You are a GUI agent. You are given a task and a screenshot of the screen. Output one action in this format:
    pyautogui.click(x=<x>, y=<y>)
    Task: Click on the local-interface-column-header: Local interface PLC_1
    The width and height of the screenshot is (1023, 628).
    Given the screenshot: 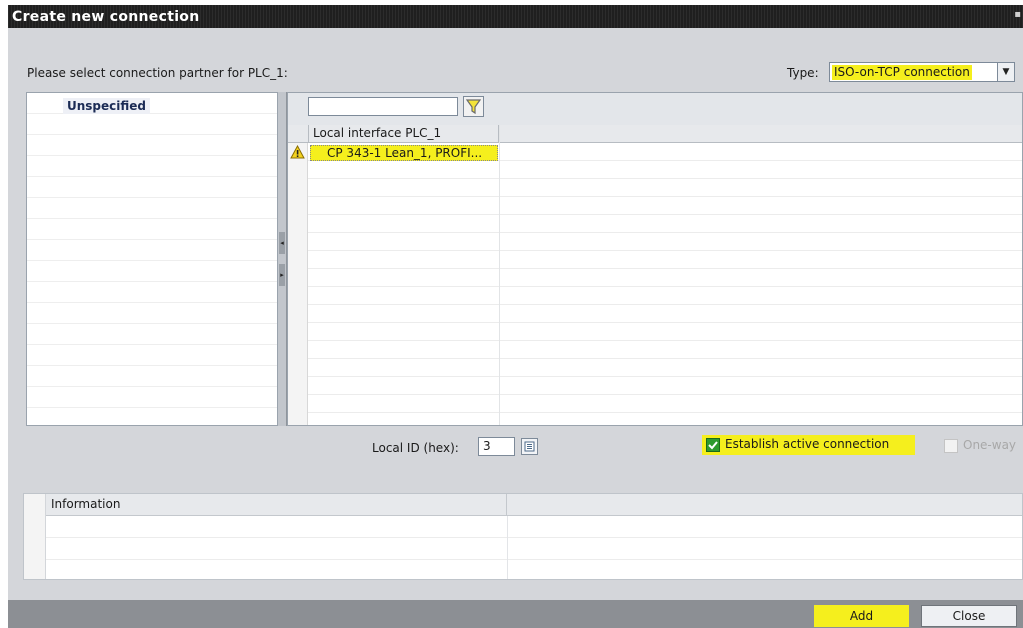 What is the action you would take?
    pyautogui.click(x=403, y=134)
    